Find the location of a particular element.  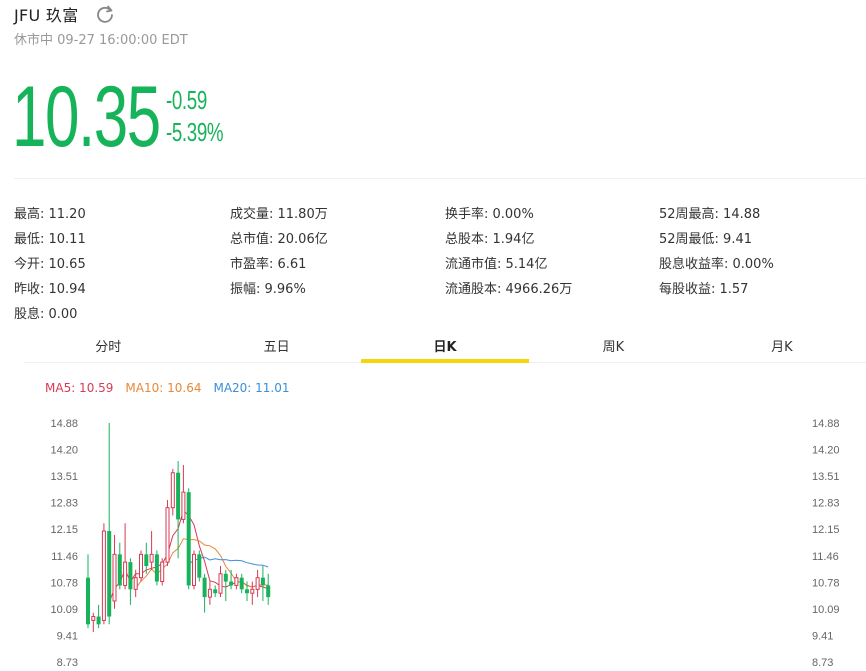

tab-intraday: 分时 is located at coordinates (108, 349).